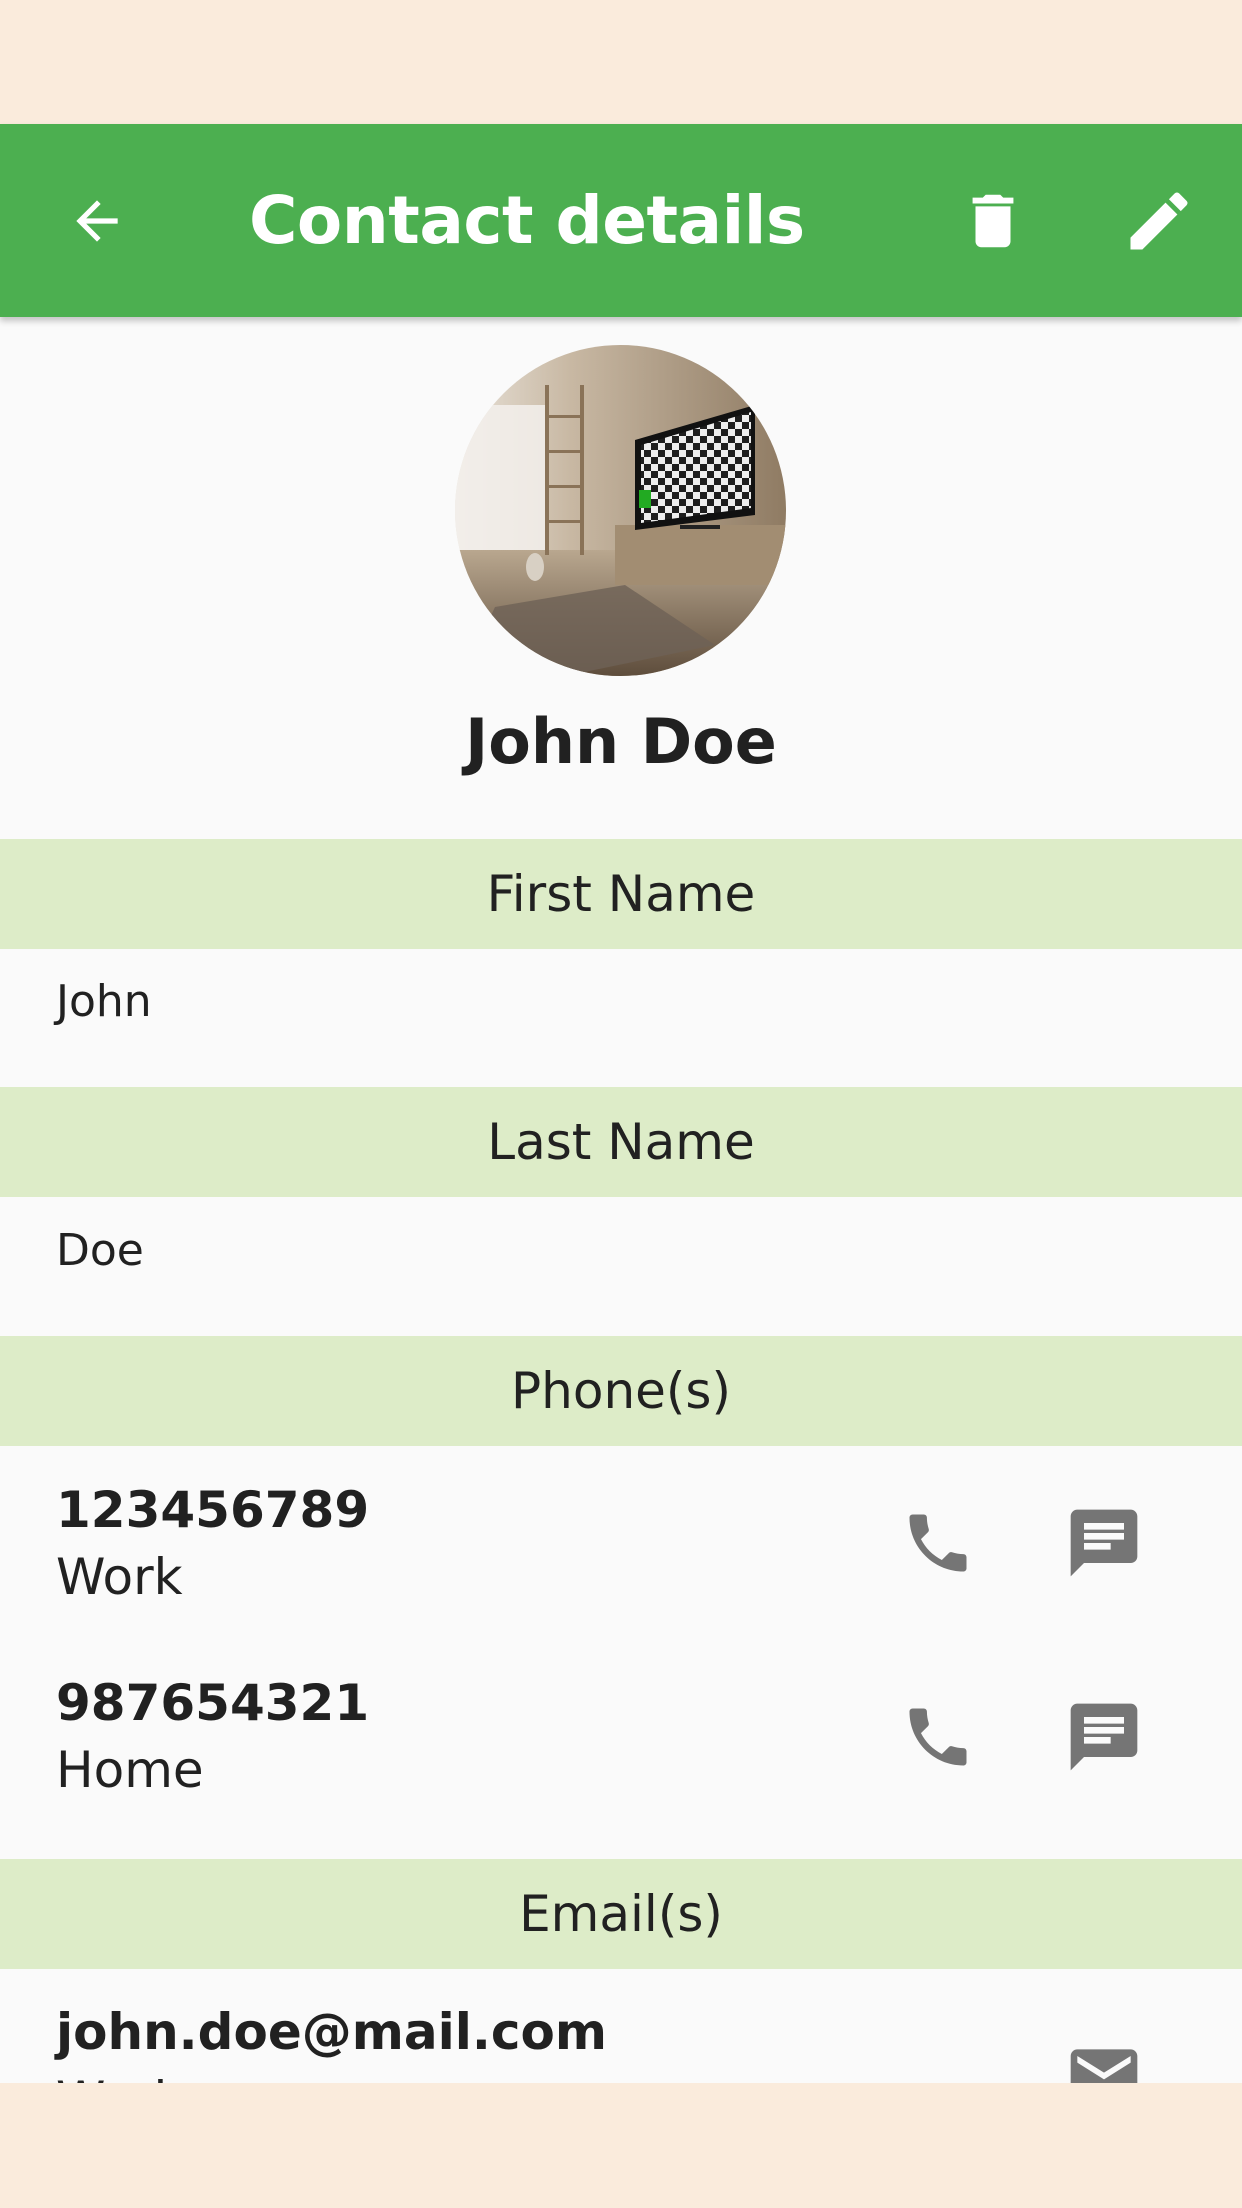 This screenshot has height=2208, width=1242. I want to click on bottom-area, so click(621, 2145).